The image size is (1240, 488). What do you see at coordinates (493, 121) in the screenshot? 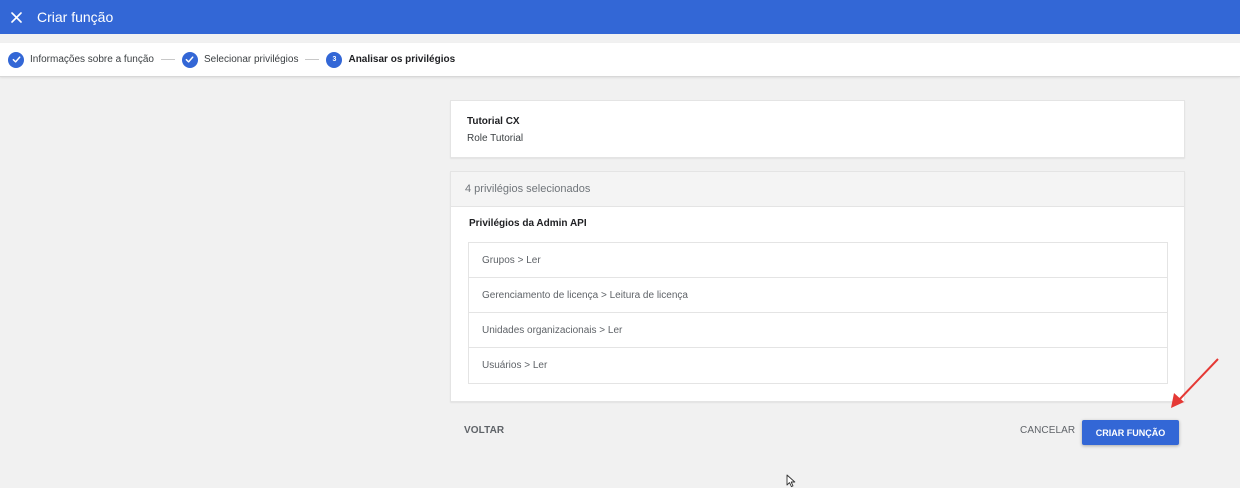
I see `role-name: Tutorial CX` at bounding box center [493, 121].